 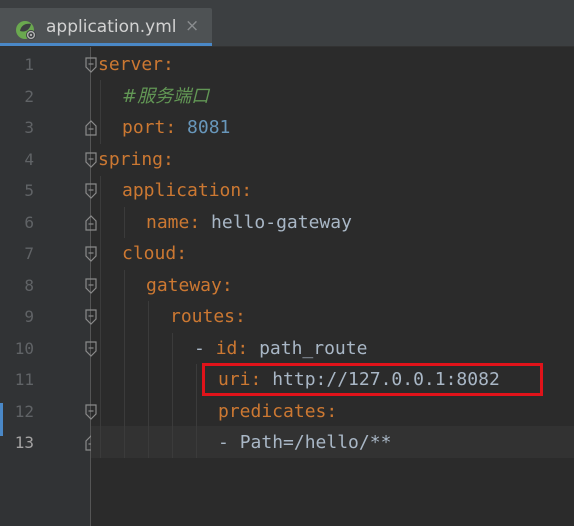 I want to click on code-line-2: #服务端口, so click(x=165, y=97).